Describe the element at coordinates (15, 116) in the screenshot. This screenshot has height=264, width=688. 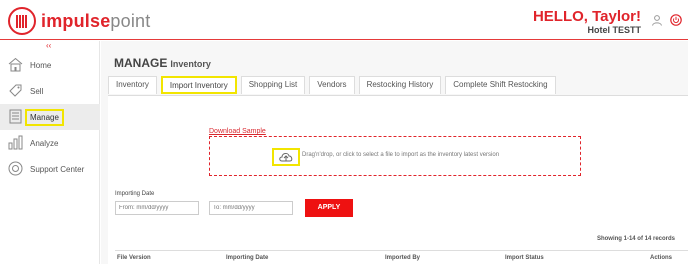
I see `manage-icon` at that location.